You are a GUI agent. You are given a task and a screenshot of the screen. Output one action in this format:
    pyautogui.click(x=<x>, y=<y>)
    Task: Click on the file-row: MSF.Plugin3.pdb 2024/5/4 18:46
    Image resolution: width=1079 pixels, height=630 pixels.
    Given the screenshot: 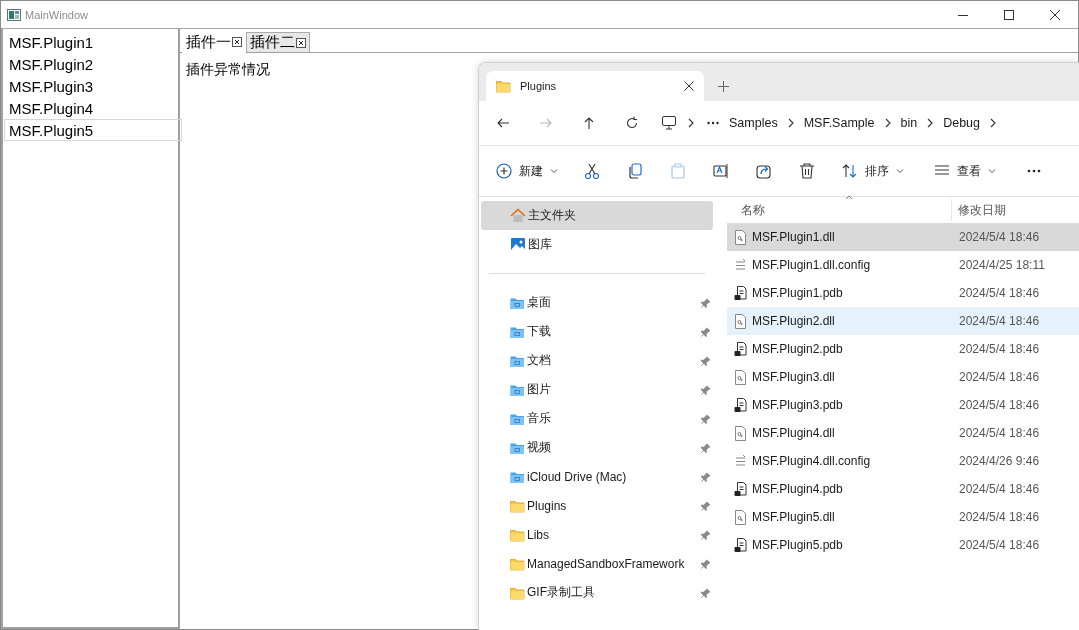 What is the action you would take?
    pyautogui.click(x=903, y=405)
    